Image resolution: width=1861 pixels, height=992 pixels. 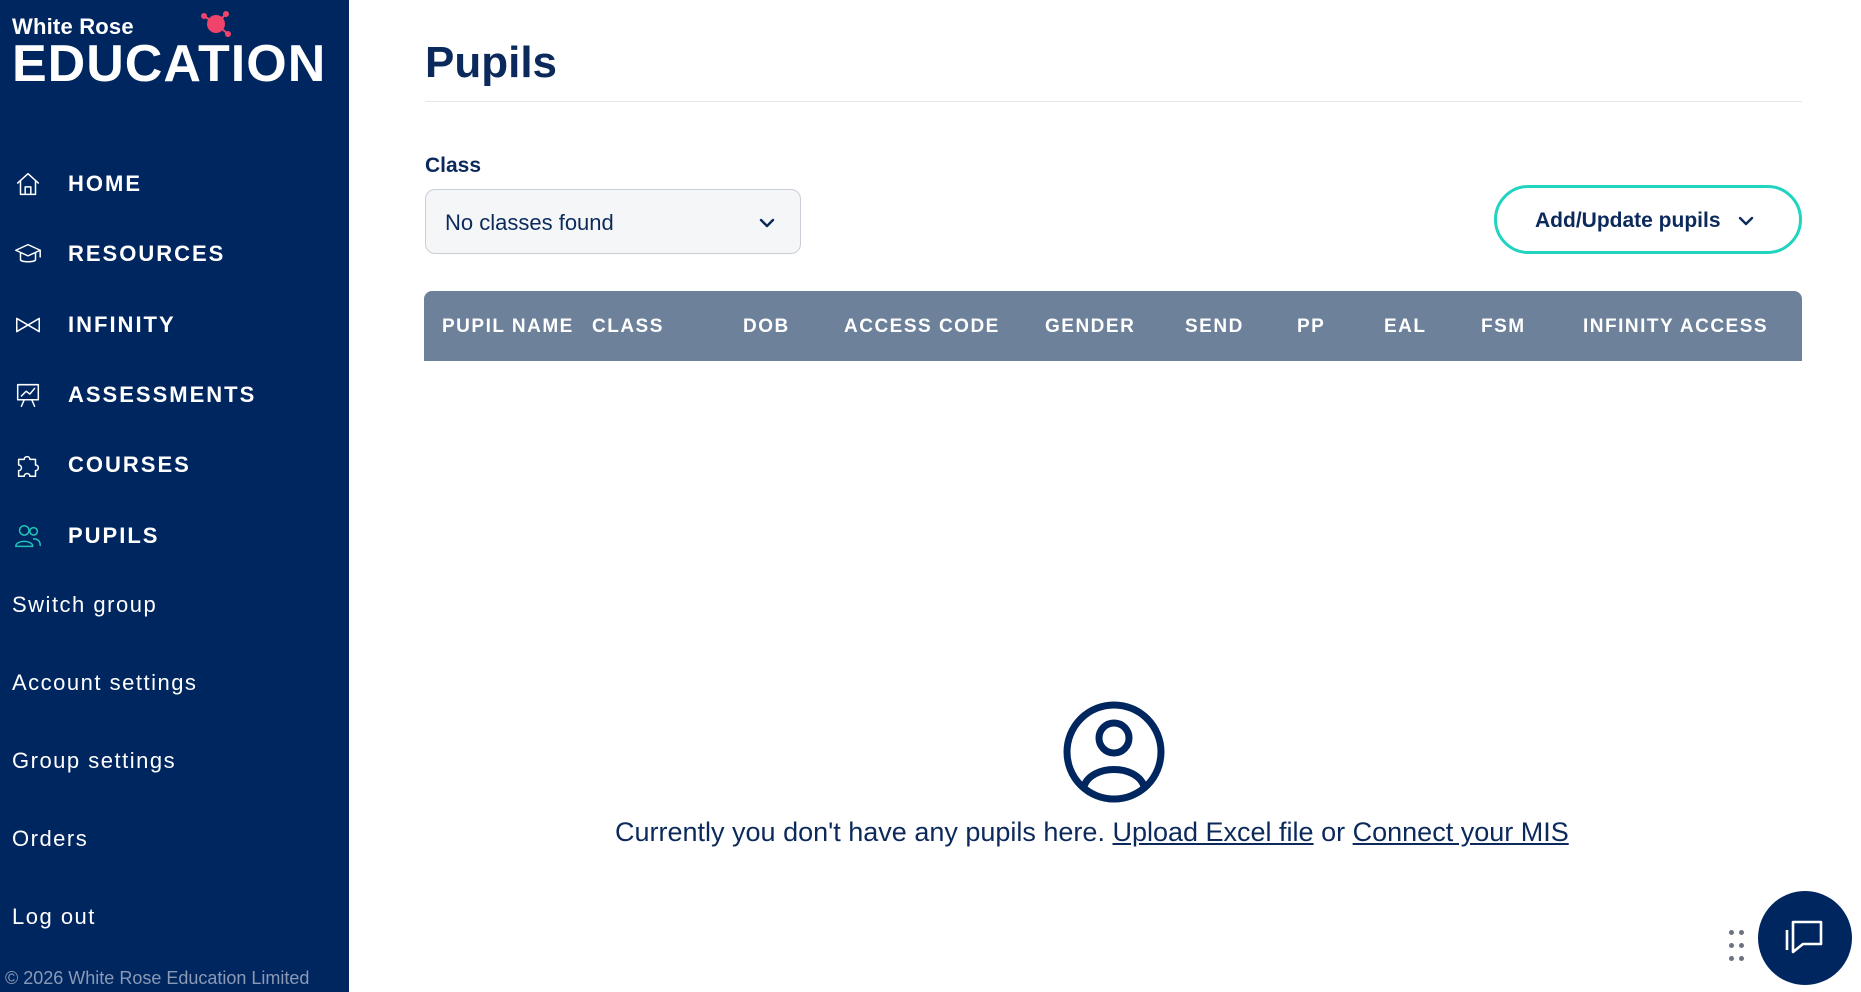 I want to click on connect-mis-link: Connect your MIS, so click(x=1461, y=832).